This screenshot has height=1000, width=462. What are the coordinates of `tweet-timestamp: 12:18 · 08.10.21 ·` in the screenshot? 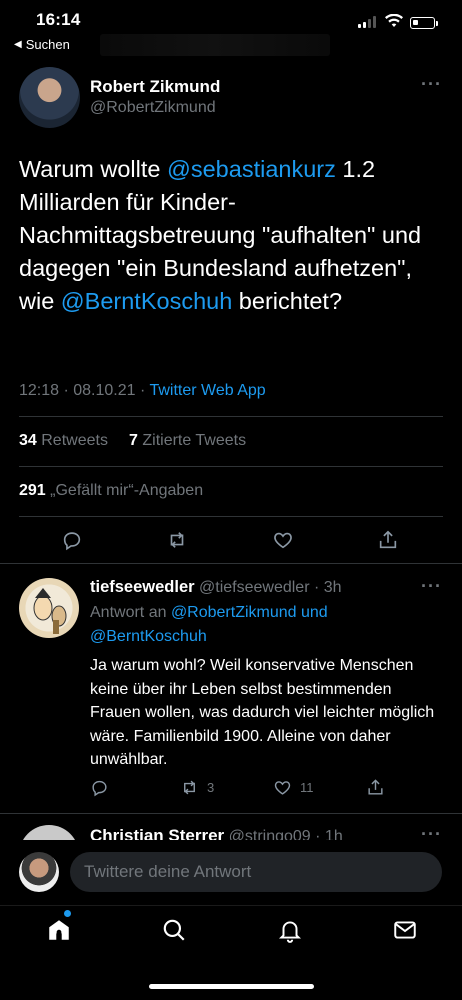 It's located at (84, 390).